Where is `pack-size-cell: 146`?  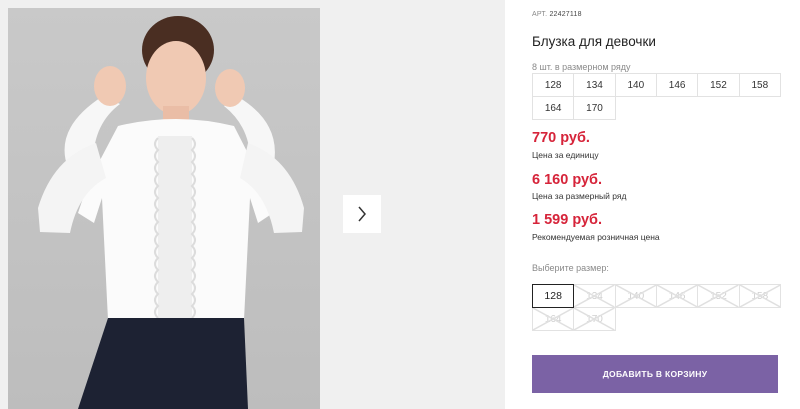
pack-size-cell: 146 is located at coordinates (677, 85).